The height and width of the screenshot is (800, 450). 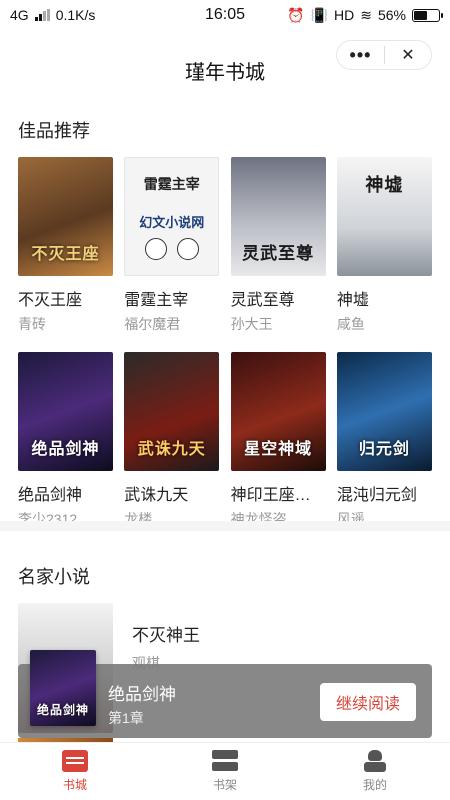 What do you see at coordinates (374, 785) in the screenshot?
I see `tab-label: 我的` at bounding box center [374, 785].